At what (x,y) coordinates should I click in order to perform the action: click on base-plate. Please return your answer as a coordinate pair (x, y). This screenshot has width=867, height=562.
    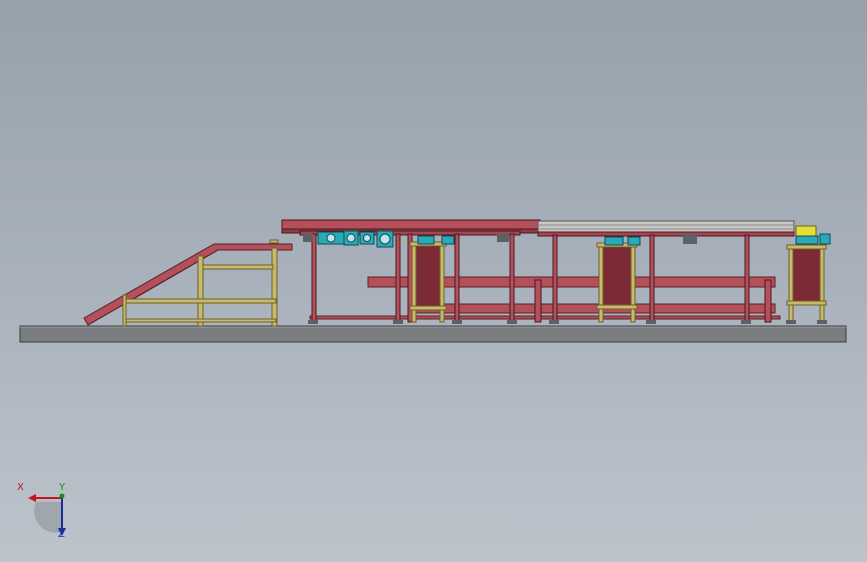
    Looking at the image, I should click on (433, 334).